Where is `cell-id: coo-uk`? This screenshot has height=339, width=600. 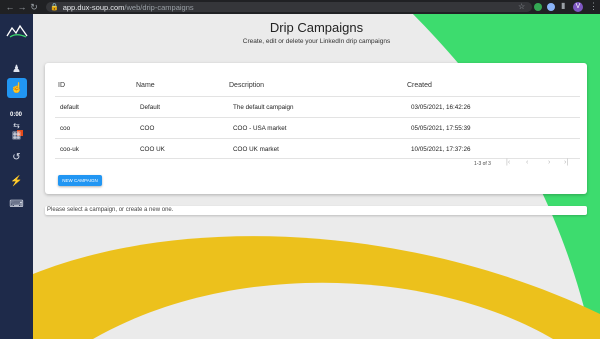
cell-id: coo-uk is located at coordinates (69, 149).